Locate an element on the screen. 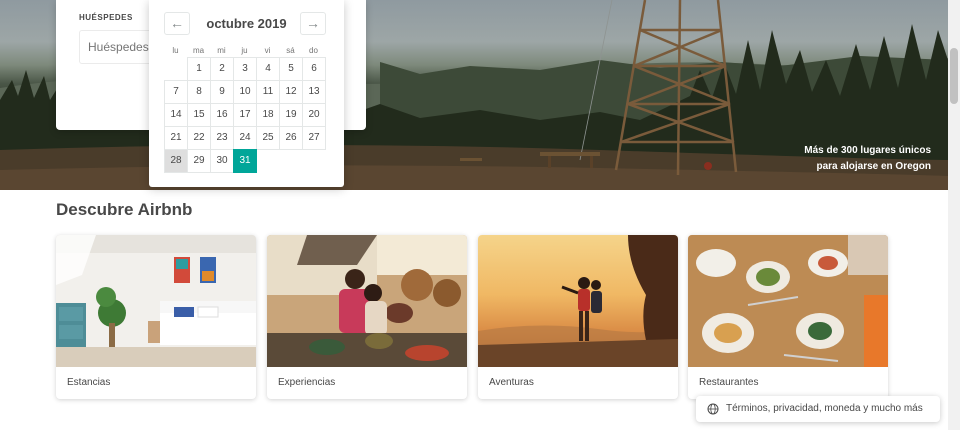 This screenshot has height=430, width=960. calendar-day: 25 is located at coordinates (268, 138).